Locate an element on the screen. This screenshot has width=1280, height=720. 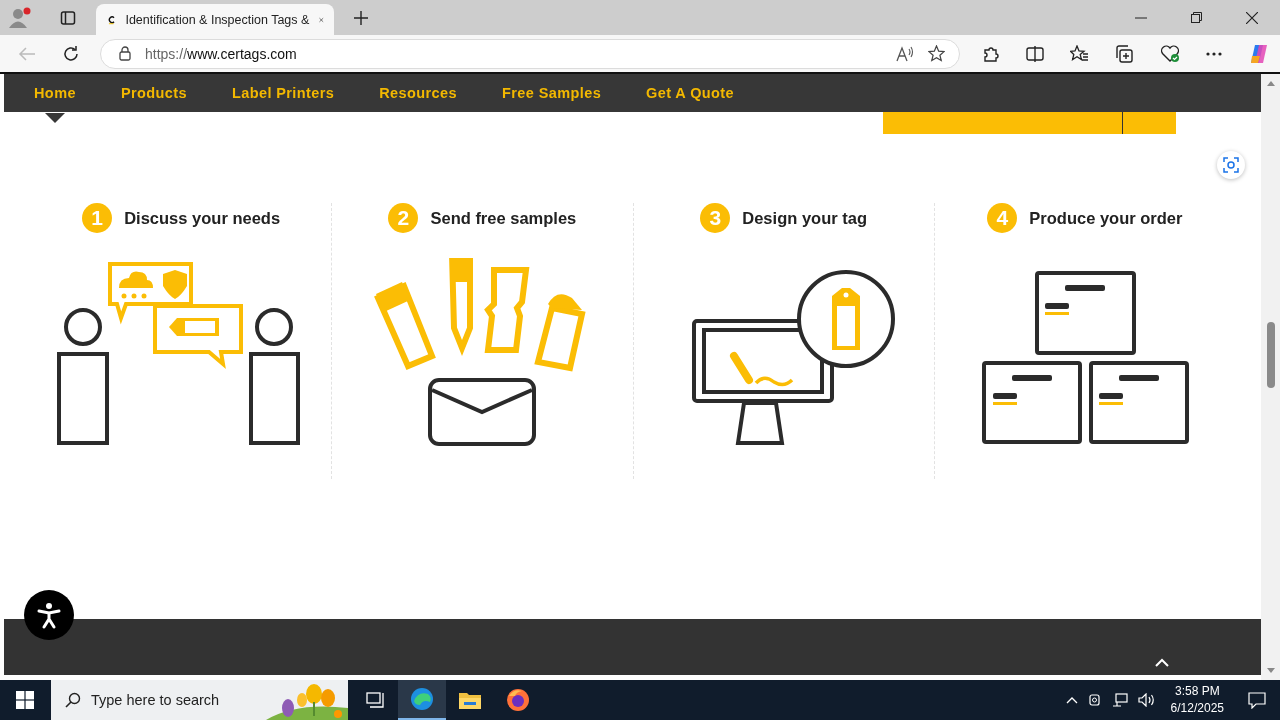
puzzle-icon is located at coordinates (991, 53).